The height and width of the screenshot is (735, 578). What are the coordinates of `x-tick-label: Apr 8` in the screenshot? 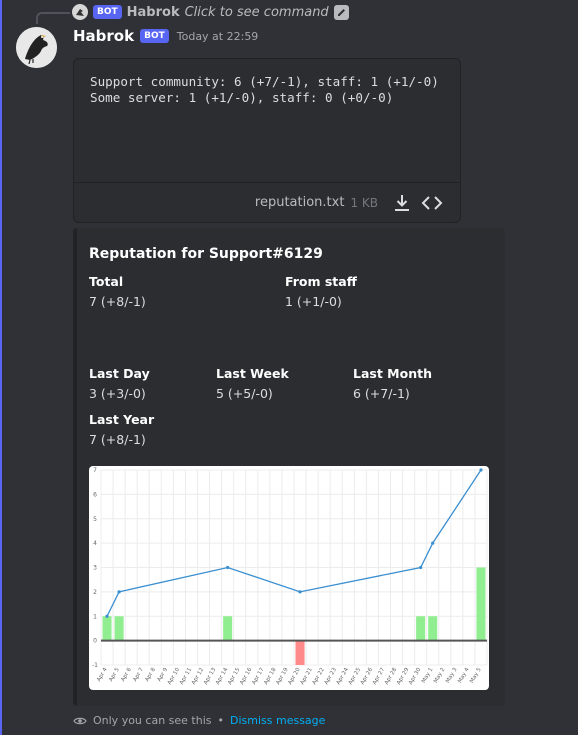 It's located at (150, 675).